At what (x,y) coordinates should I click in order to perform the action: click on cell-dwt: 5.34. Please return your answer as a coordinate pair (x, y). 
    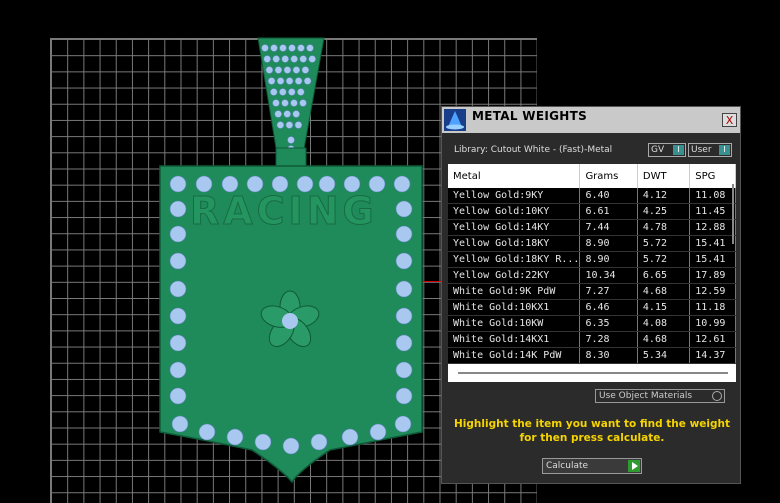
    Looking at the image, I should click on (664, 355).